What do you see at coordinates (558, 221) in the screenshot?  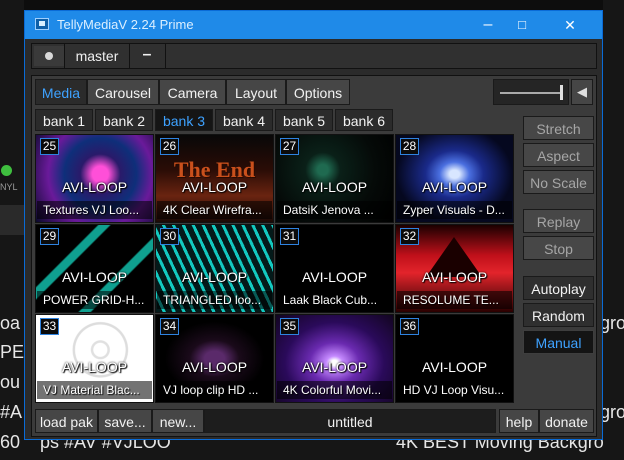 I see `replay-button: Replay` at bounding box center [558, 221].